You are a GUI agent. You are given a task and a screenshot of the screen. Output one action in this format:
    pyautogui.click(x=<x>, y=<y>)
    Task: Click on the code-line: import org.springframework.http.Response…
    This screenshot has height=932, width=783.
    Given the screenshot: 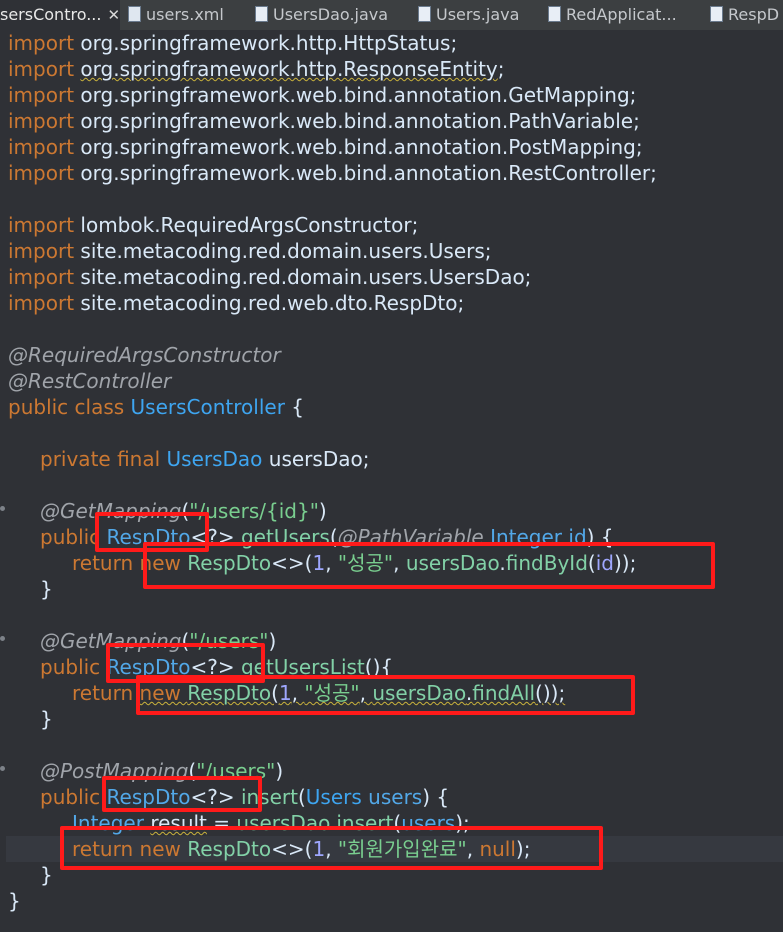 What is the action you would take?
    pyautogui.click(x=256, y=69)
    